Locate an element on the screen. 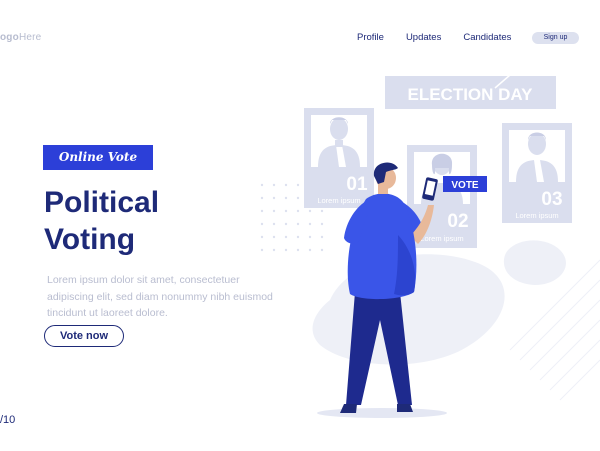 This screenshot has width=600, height=451. candidate-card-03: 03 Lorem ipsum is located at coordinates (537, 173).